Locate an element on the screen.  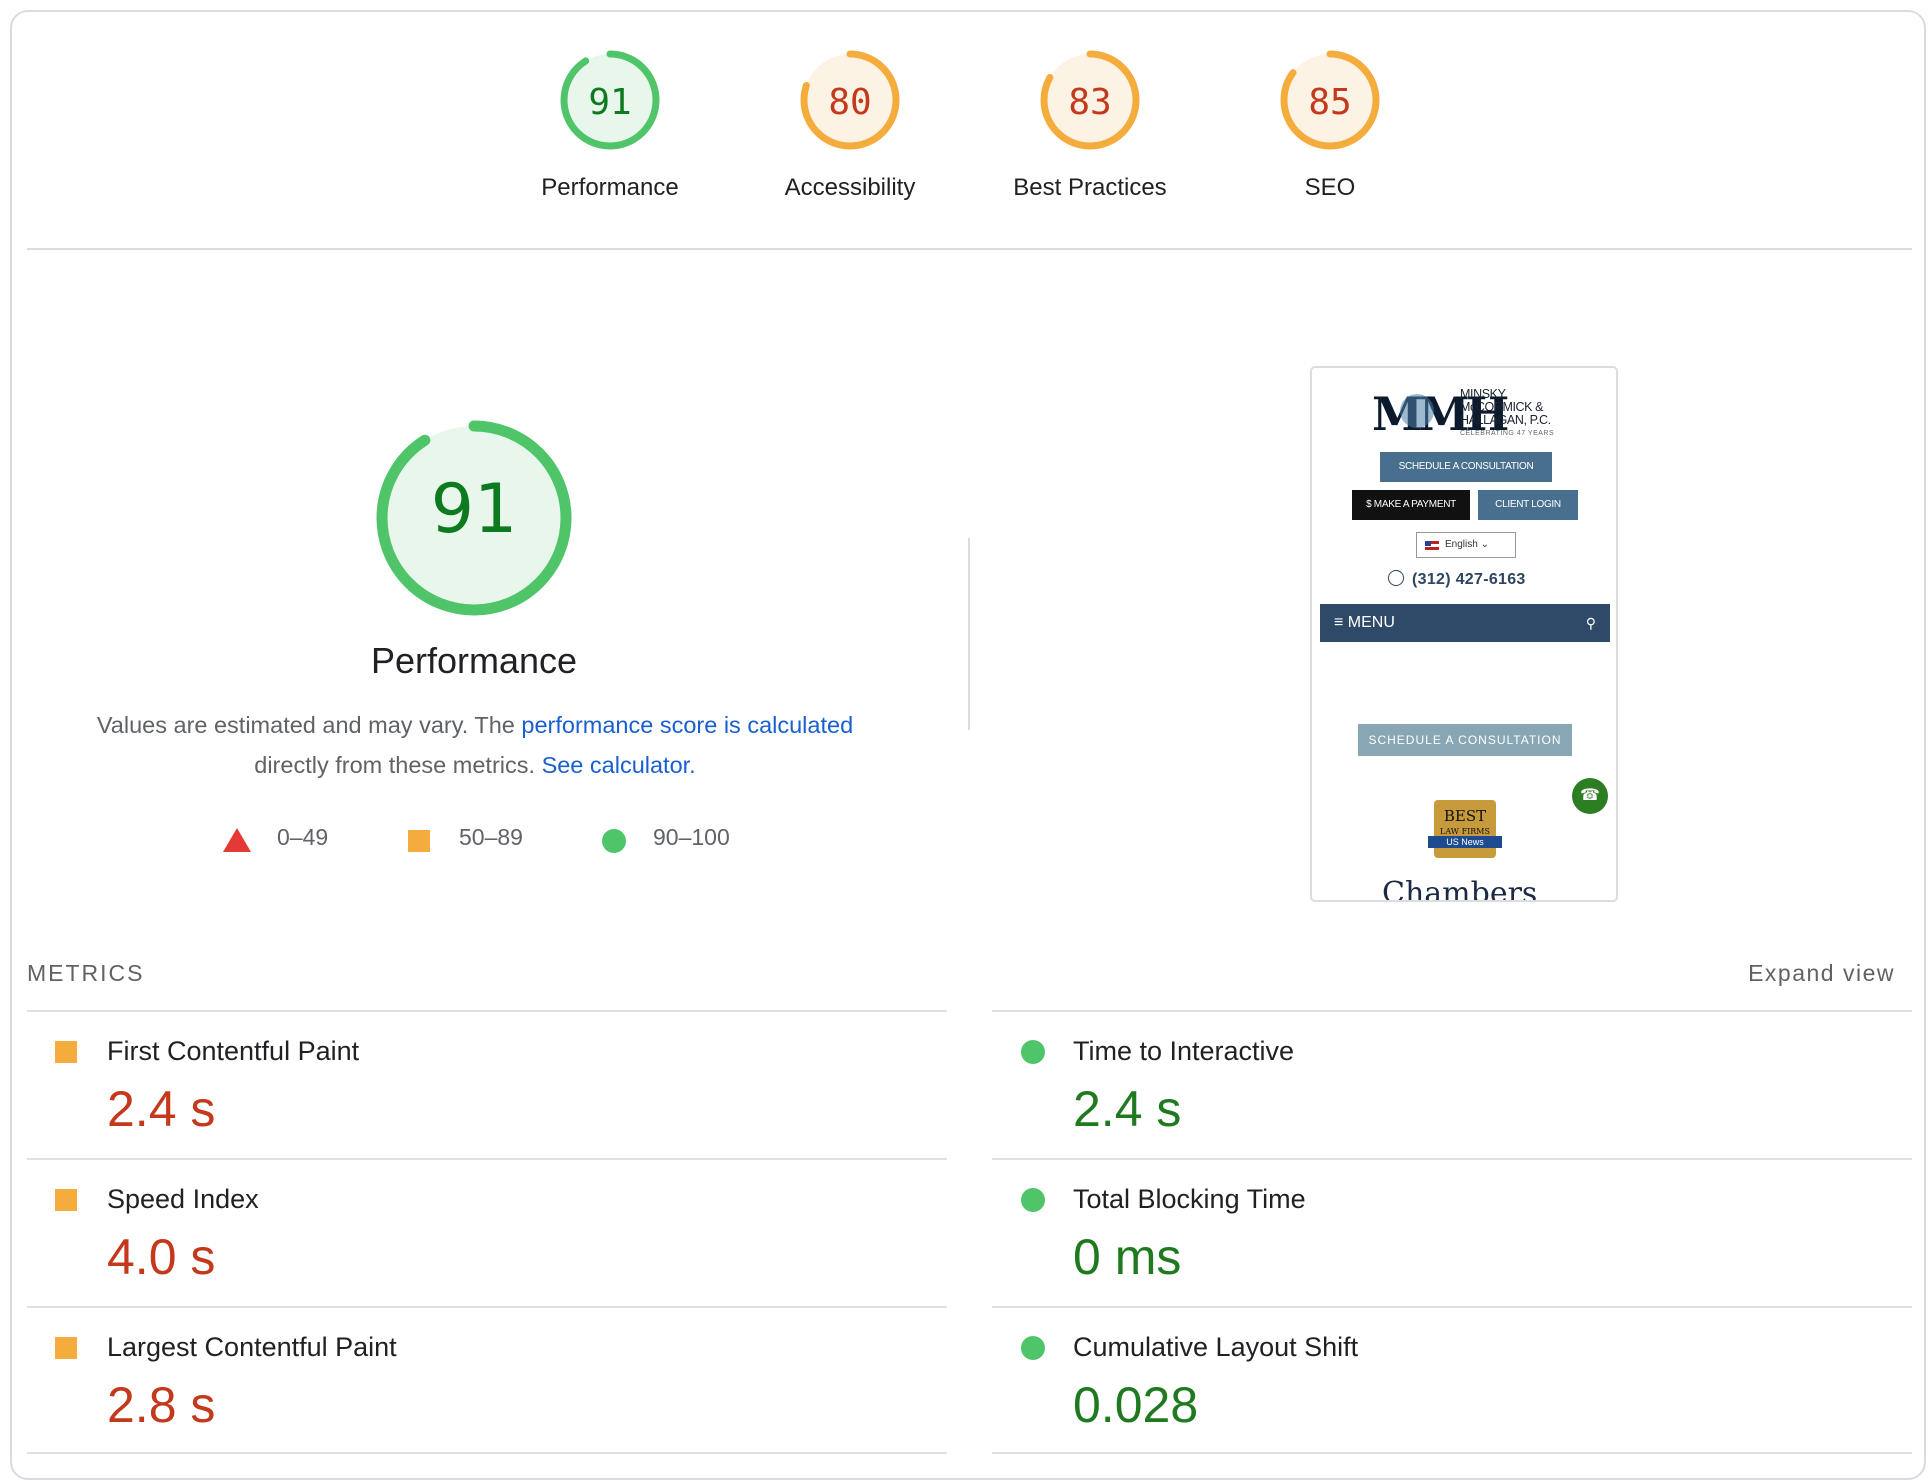
chambers-logo: Chambers is located at coordinates (1460, 889).